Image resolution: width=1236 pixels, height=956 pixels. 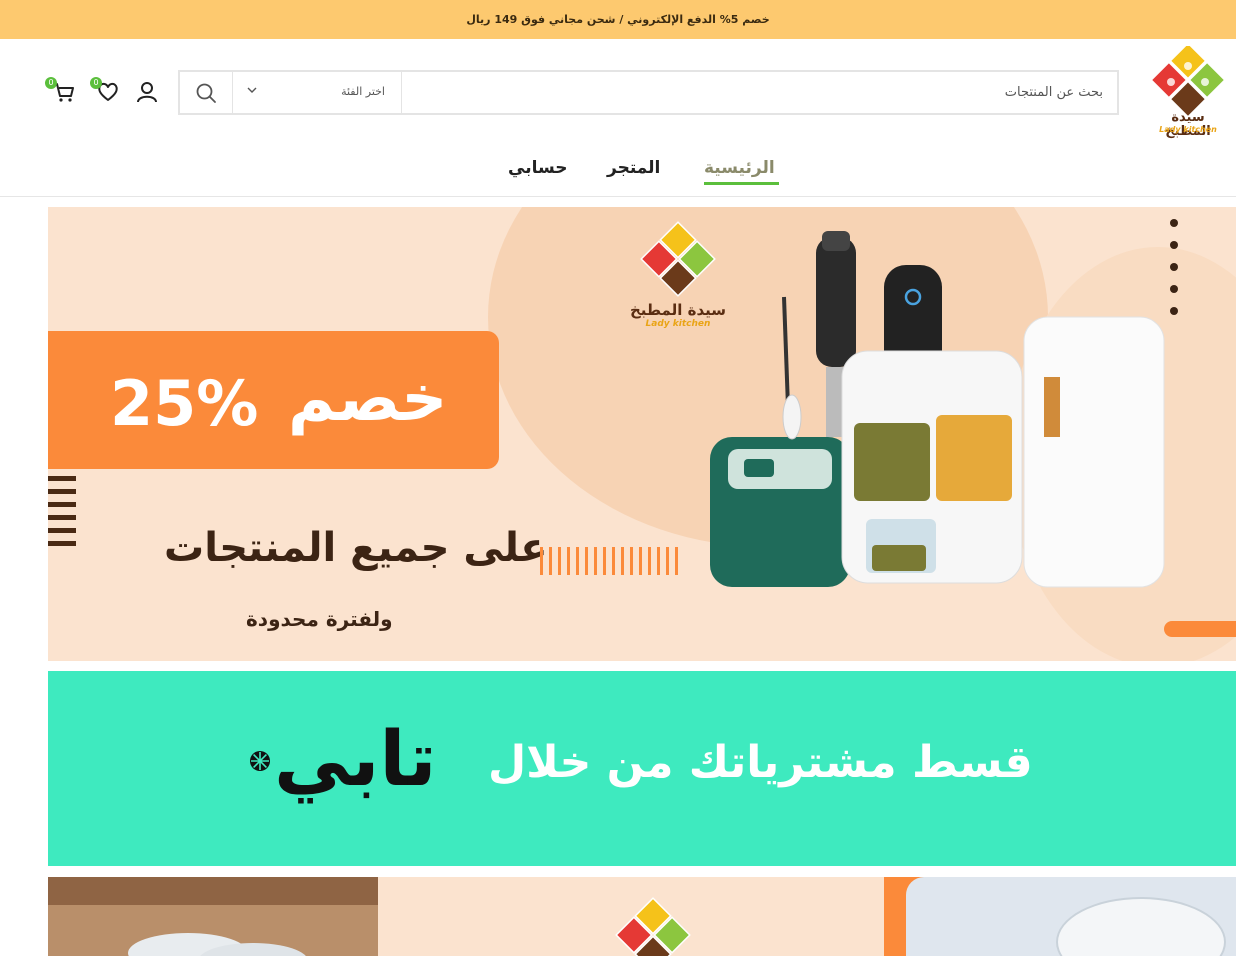 What do you see at coordinates (355, 758) in the screenshot?
I see `tabby-logo: تابي` at bounding box center [355, 758].